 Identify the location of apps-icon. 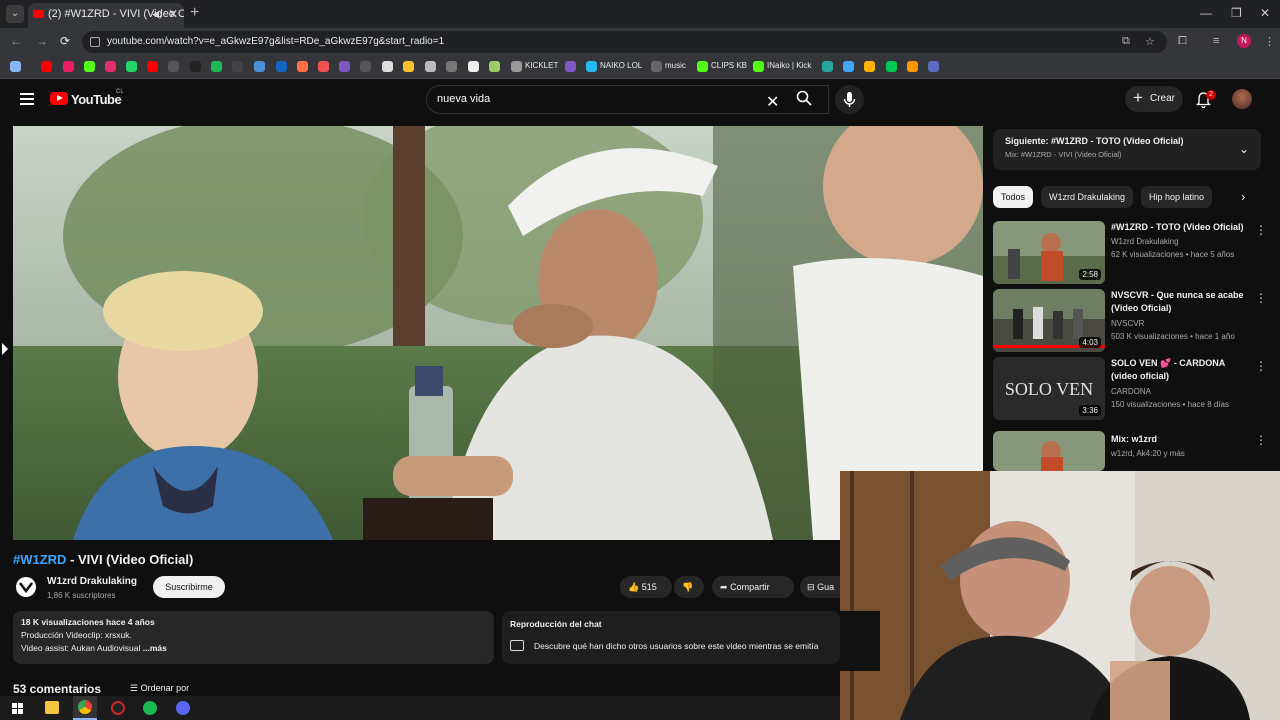
(15, 66).